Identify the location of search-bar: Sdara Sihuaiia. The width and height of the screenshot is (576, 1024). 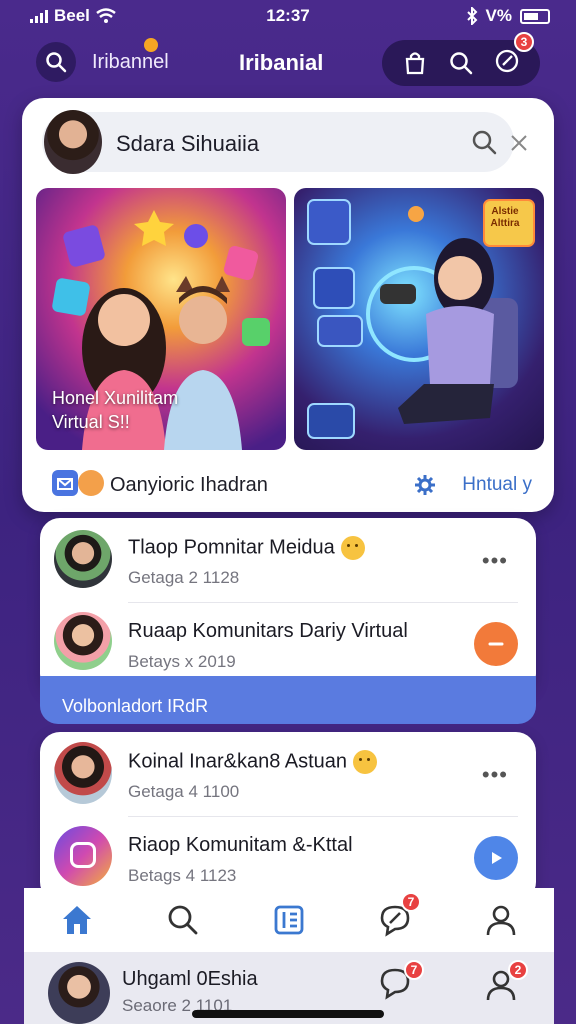
(278, 142).